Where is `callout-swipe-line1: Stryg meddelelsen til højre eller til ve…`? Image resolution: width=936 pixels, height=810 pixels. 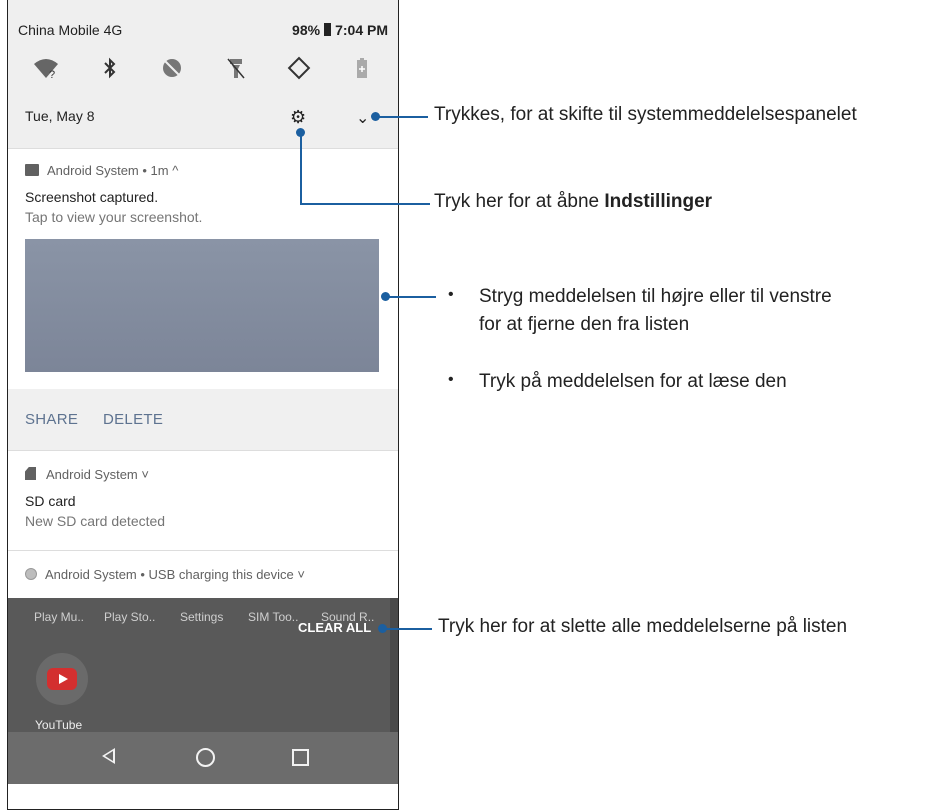 callout-swipe-line1: Stryg meddelelsen til højre eller til ve… is located at coordinates (655, 296).